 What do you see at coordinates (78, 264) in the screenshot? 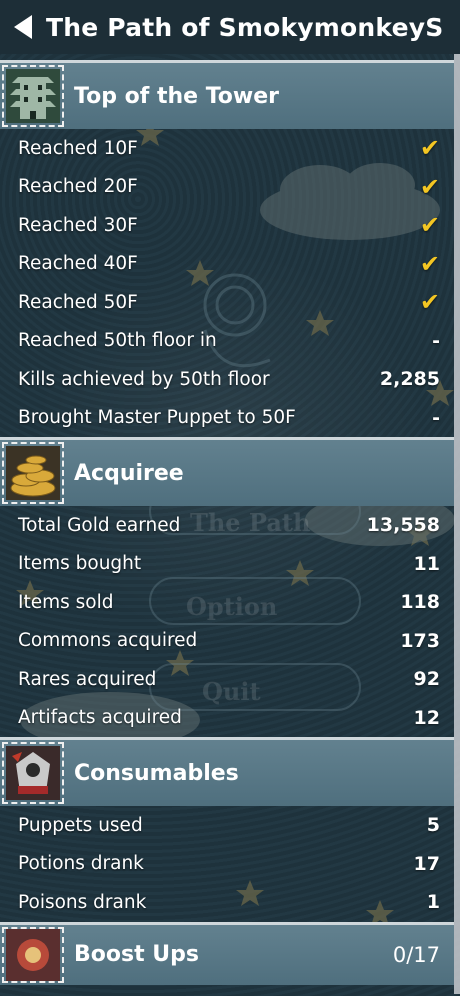
I see `stat-label: Reached 40F` at bounding box center [78, 264].